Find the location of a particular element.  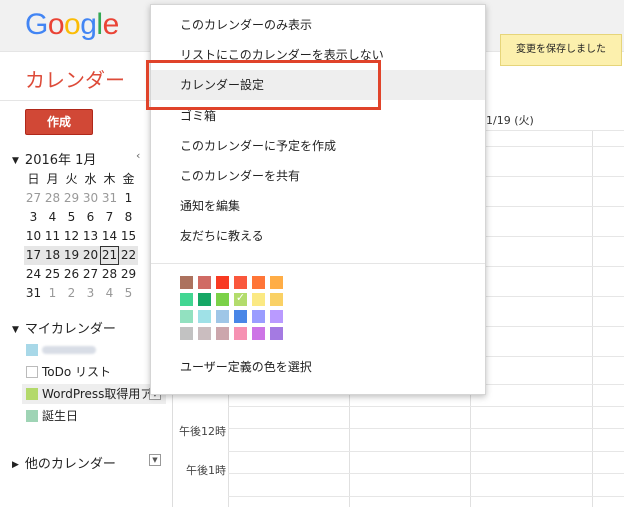

custom-color-option: ユーザー定義の色を選択 is located at coordinates (246, 366).